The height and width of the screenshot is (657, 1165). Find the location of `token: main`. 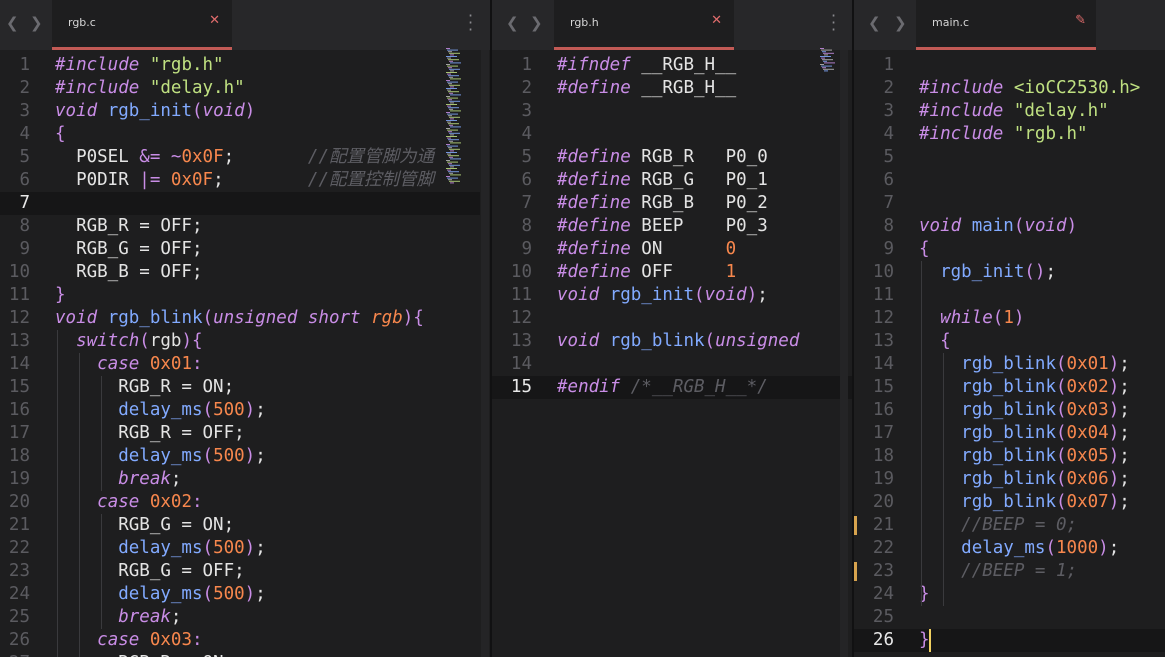

token: main is located at coordinates (992, 226).